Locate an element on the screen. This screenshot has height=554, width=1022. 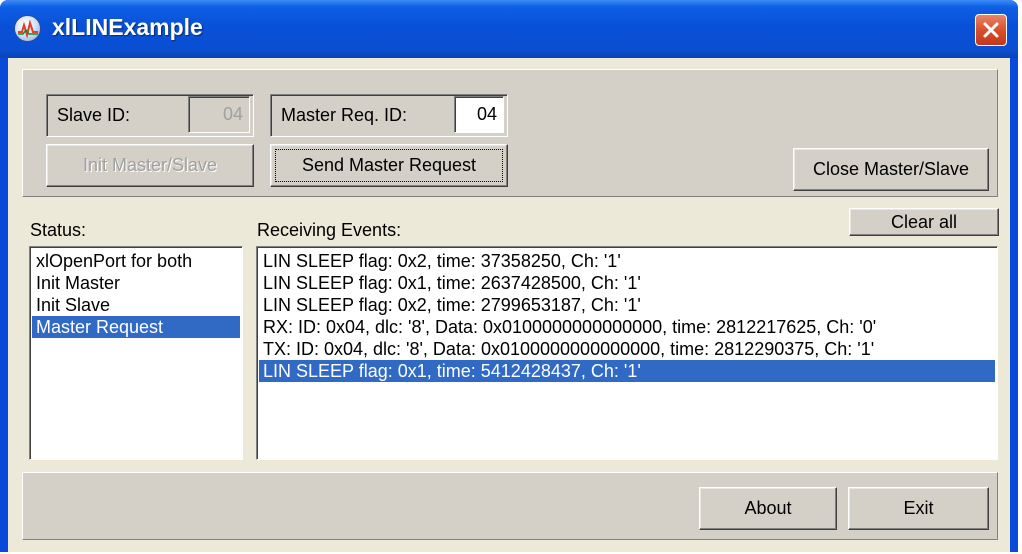
window-title: xlLINExample is located at coordinates (127, 27).